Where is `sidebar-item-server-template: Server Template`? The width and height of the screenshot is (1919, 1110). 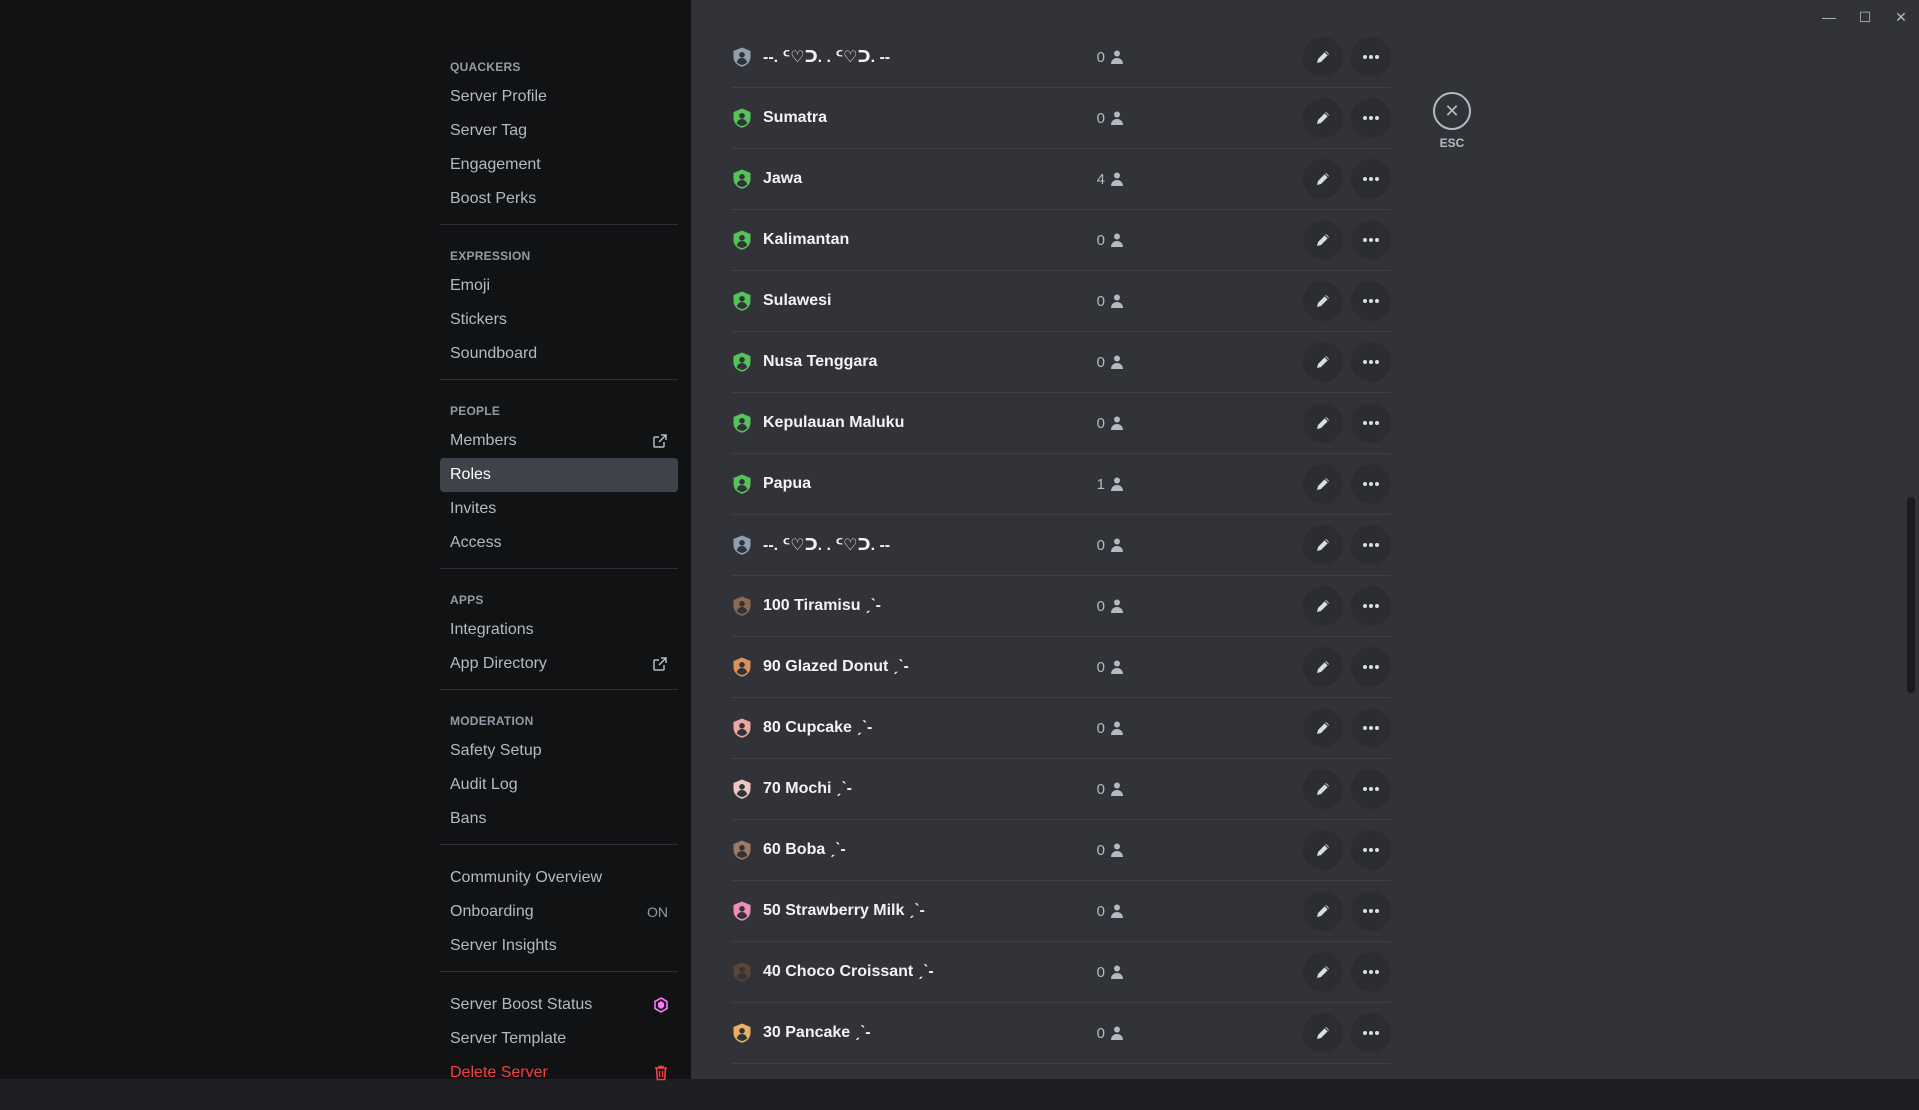
sidebar-item-server-template: Server Template is located at coordinates (559, 1039).